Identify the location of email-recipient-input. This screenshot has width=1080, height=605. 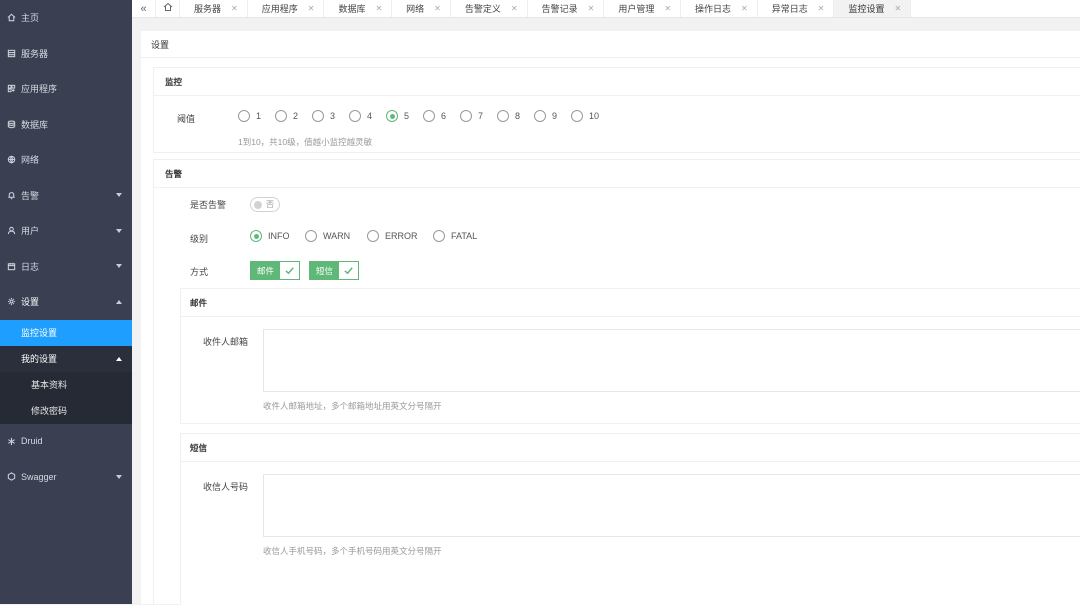
(671, 360).